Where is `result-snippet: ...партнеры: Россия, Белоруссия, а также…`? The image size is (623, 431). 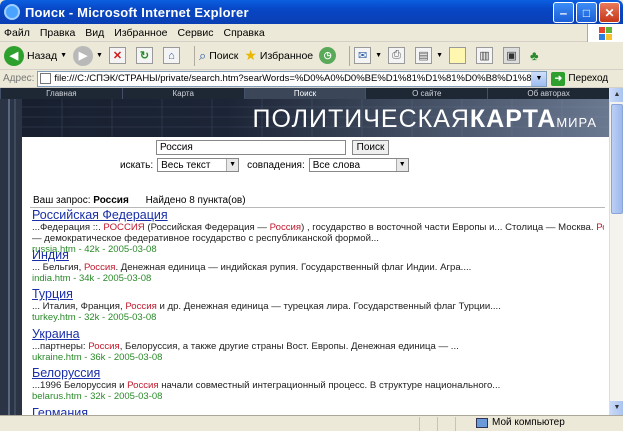 result-snippet: ...партнеры: Россия, Белоруссия, а также… is located at coordinates (318, 346).